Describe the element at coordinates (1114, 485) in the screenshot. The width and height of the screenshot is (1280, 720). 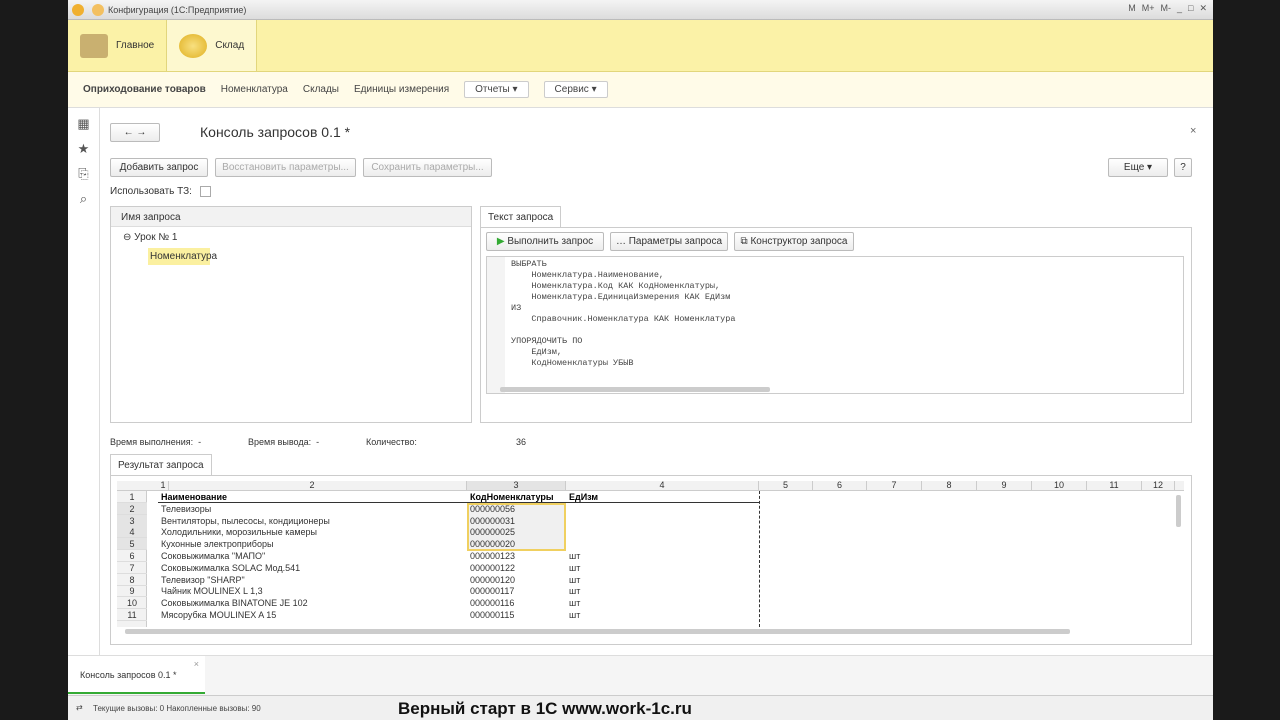
I see `column-header: 11` at that location.